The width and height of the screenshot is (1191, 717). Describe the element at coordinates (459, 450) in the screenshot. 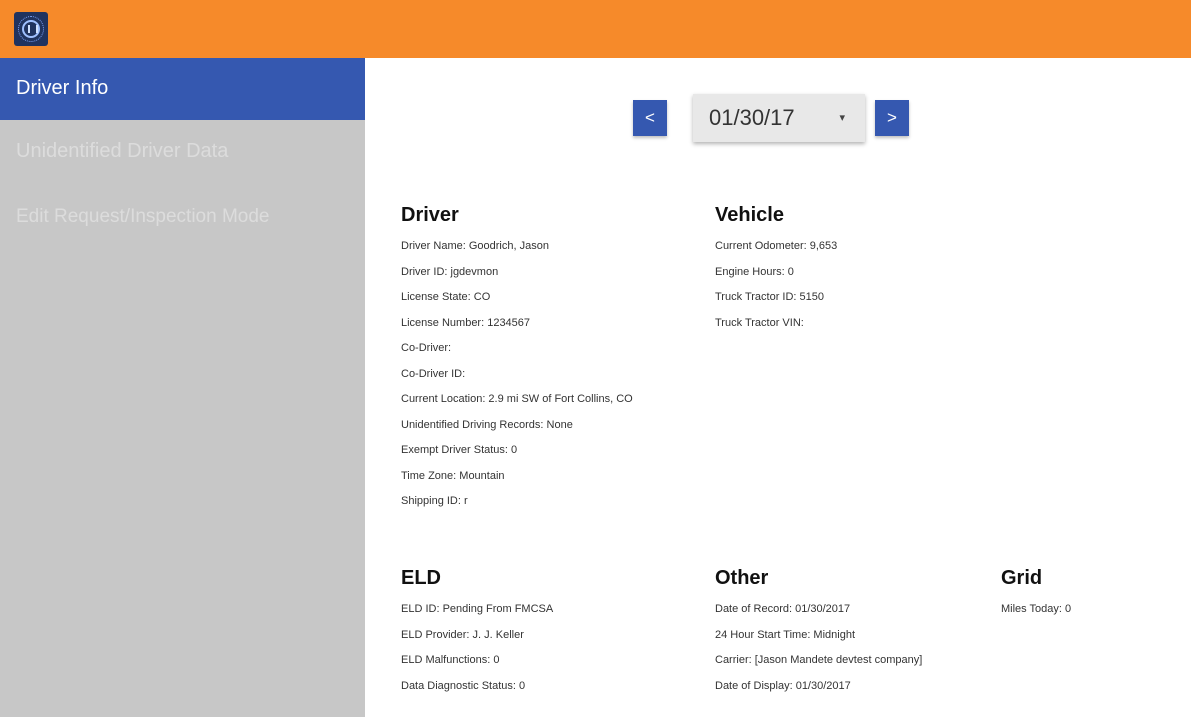

I see `exempt-status-field: Exempt Driver Status: 0` at that location.